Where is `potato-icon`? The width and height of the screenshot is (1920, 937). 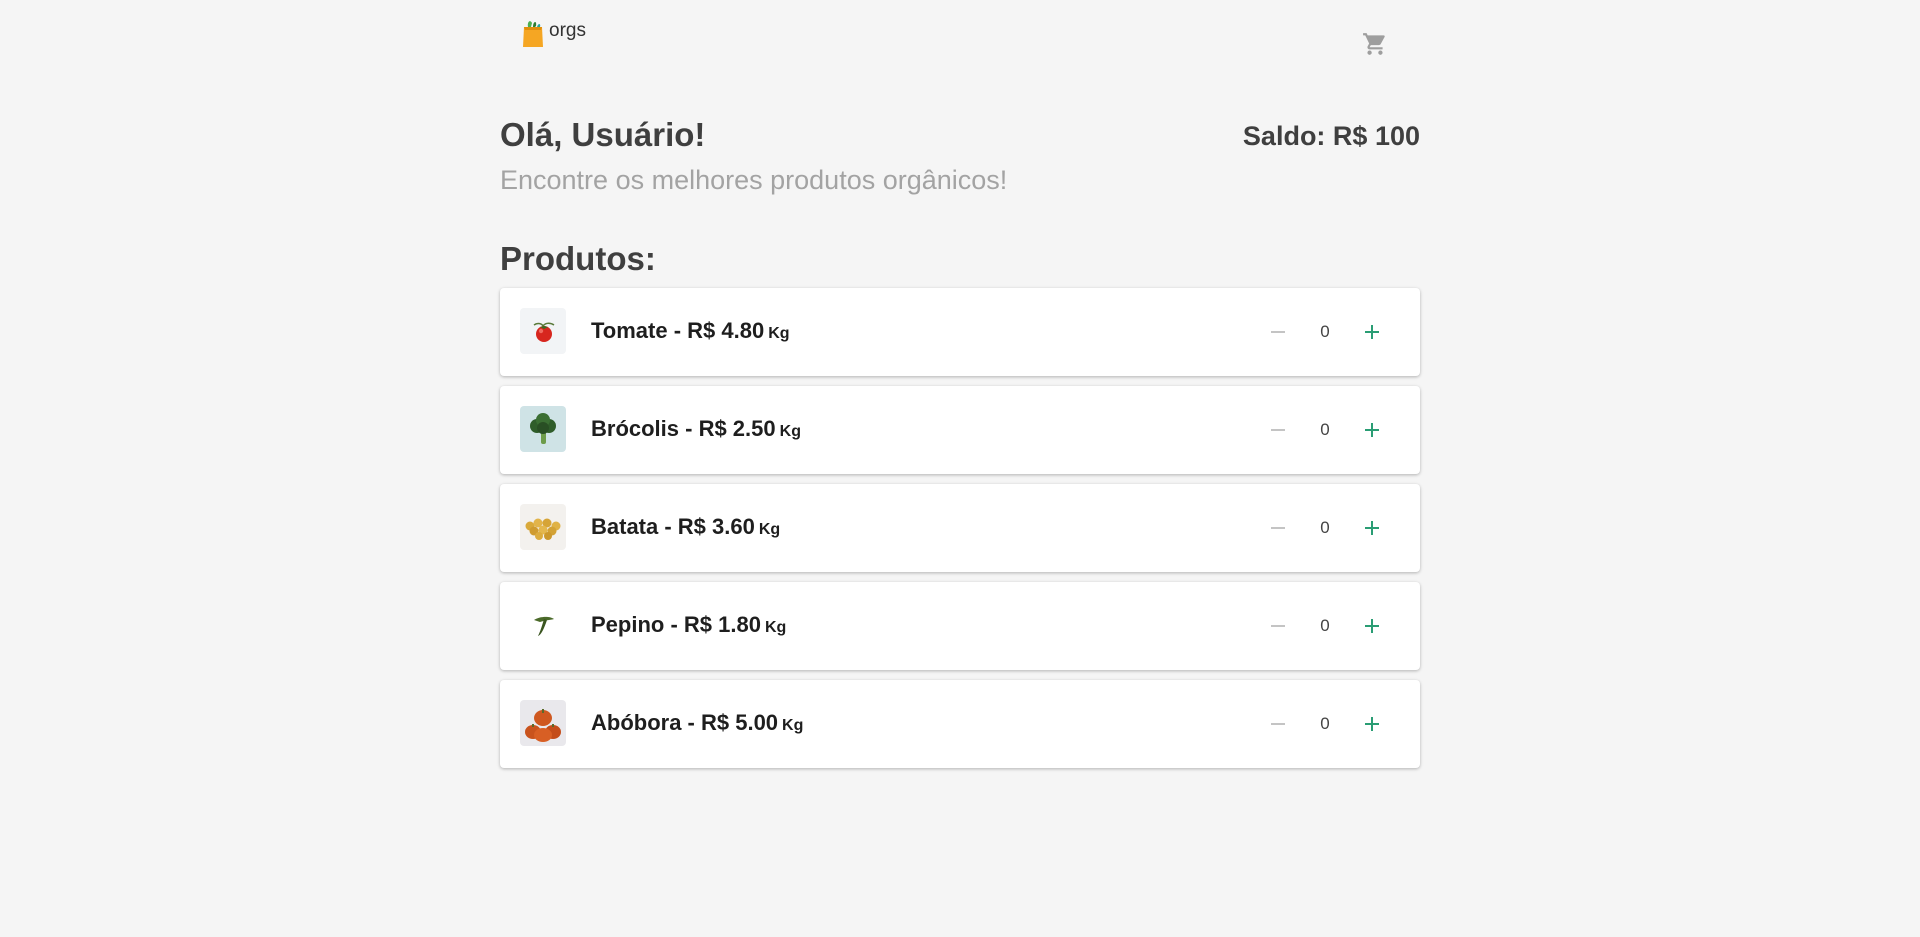 potato-icon is located at coordinates (543, 527).